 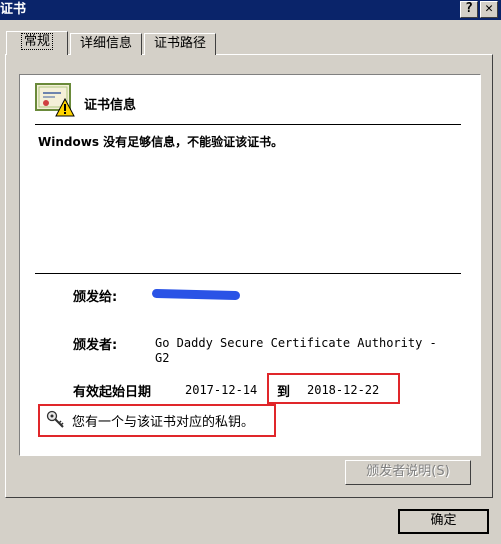 I want to click on tab-details: 详细信息, so click(x=106, y=44).